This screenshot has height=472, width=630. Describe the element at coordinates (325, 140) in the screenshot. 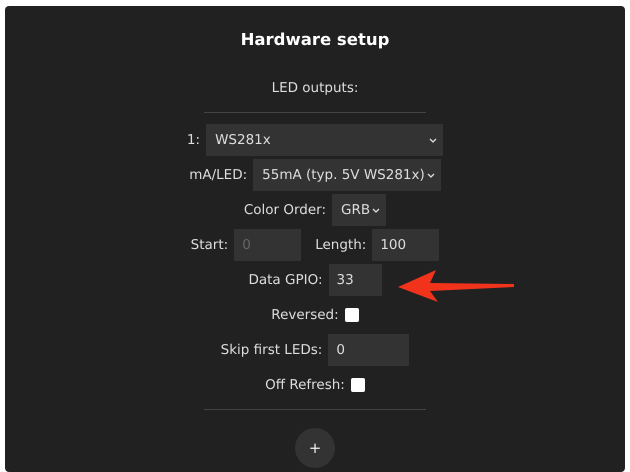

I see `dropdown: WS281x` at that location.